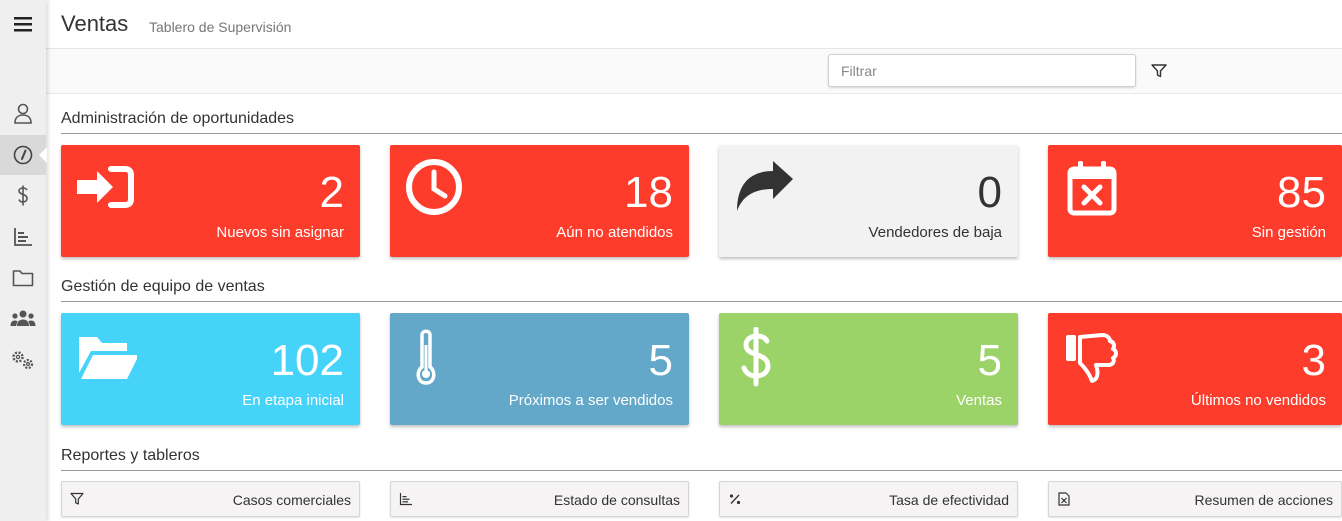 Image resolution: width=1342 pixels, height=521 pixels. Describe the element at coordinates (331, 192) in the screenshot. I see `card-value: 2` at that location.